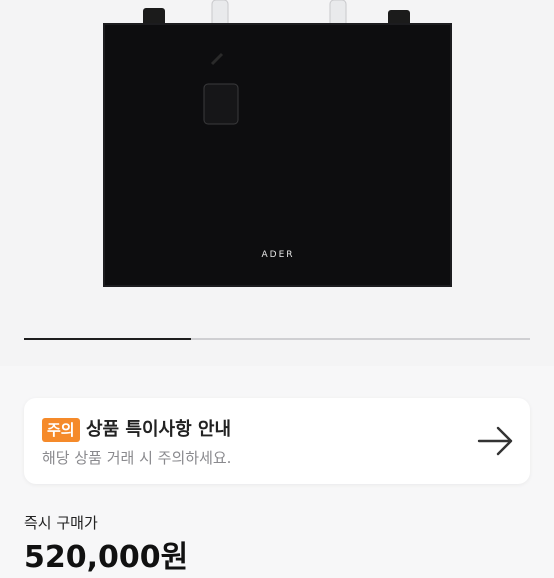  What do you see at coordinates (277, 339) in the screenshot?
I see `image-progress-bar` at bounding box center [277, 339].